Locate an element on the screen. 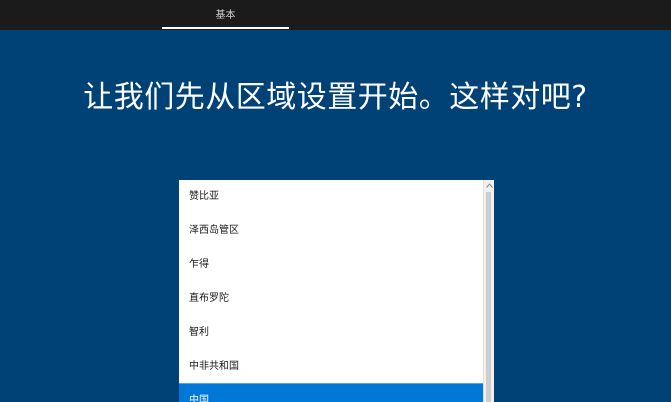 This screenshot has width=671, height=402. region-label: 乍得 is located at coordinates (199, 264).